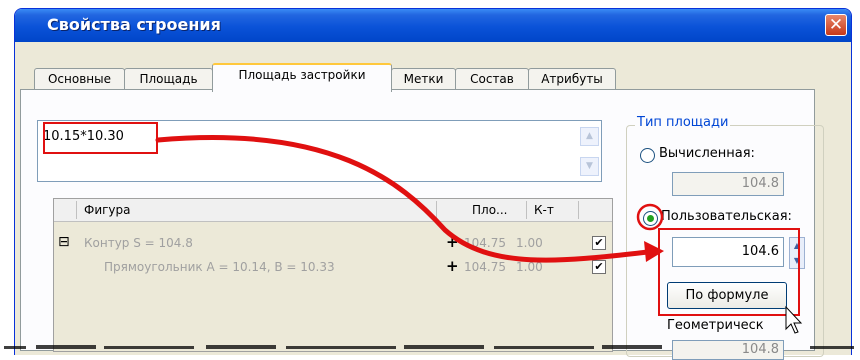 The height and width of the screenshot is (360, 860). Describe the element at coordinates (302, 77) in the screenshot. I see `tab-building-area: Площадь застройки` at that location.